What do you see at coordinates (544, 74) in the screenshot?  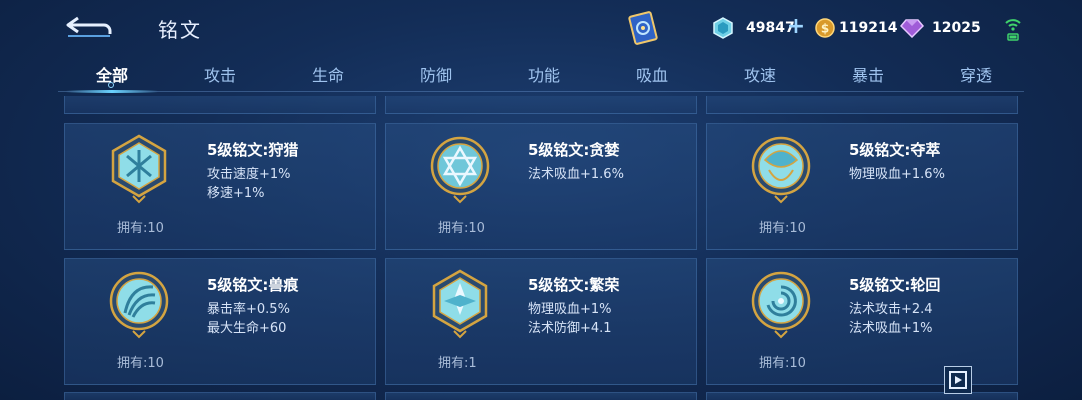 I see `tab-function: 功能` at bounding box center [544, 74].